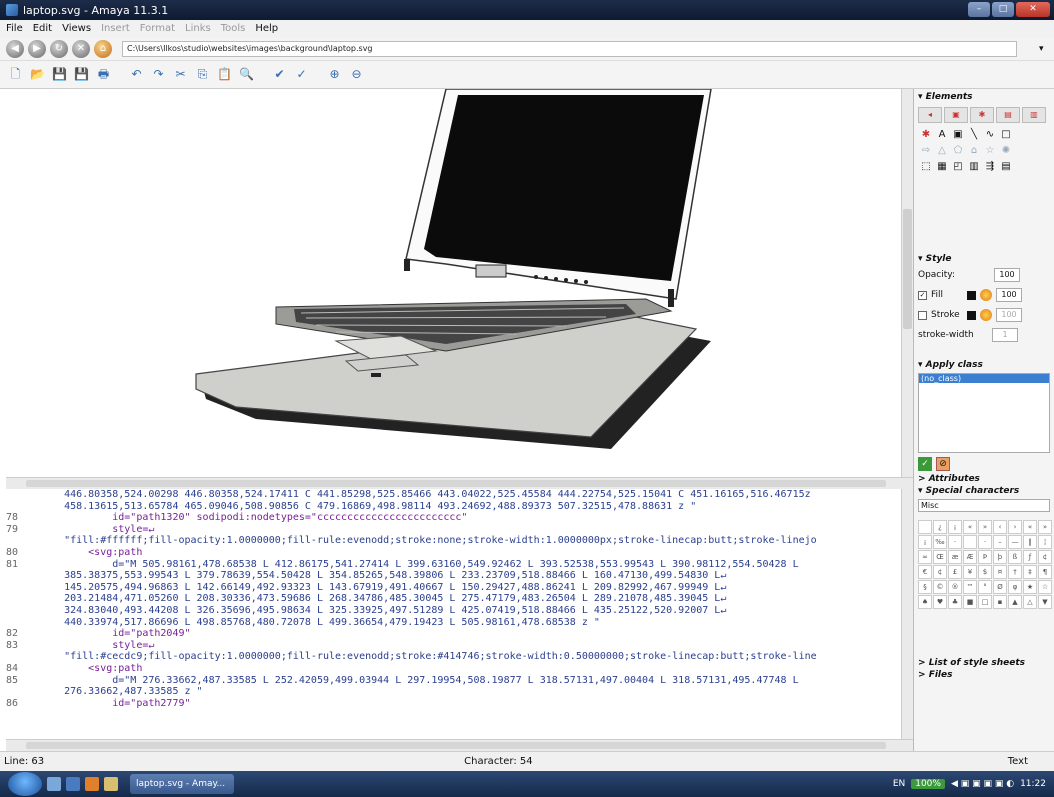 This screenshot has width=1054, height=797. What do you see at coordinates (984, 663) in the screenshot?
I see `style-sheets-header: > List of style sheets` at bounding box center [984, 663].